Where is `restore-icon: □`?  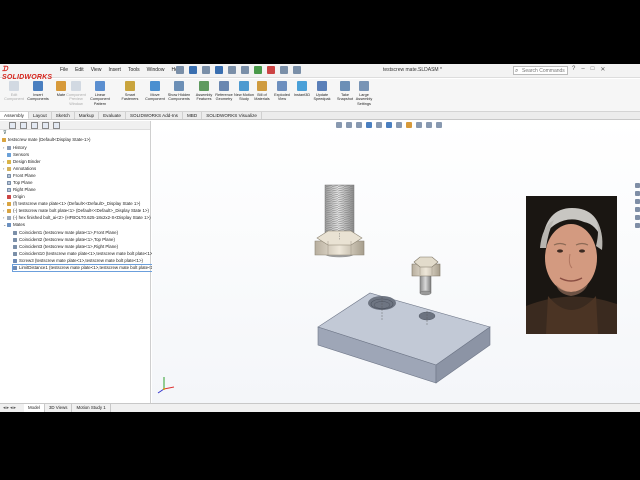 restore-icon: □ is located at coordinates (593, 69).